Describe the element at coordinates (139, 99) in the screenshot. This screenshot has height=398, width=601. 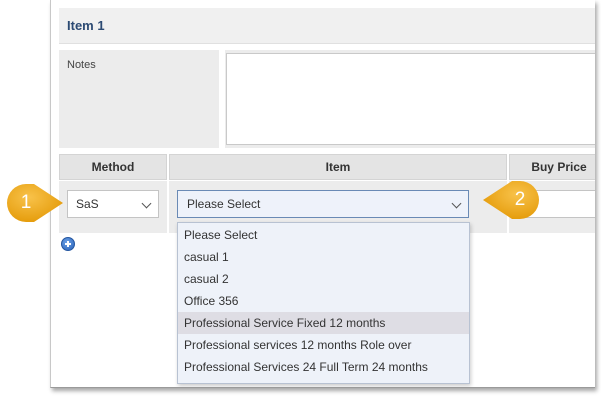
I see `notes-label-cell: Notes` at that location.